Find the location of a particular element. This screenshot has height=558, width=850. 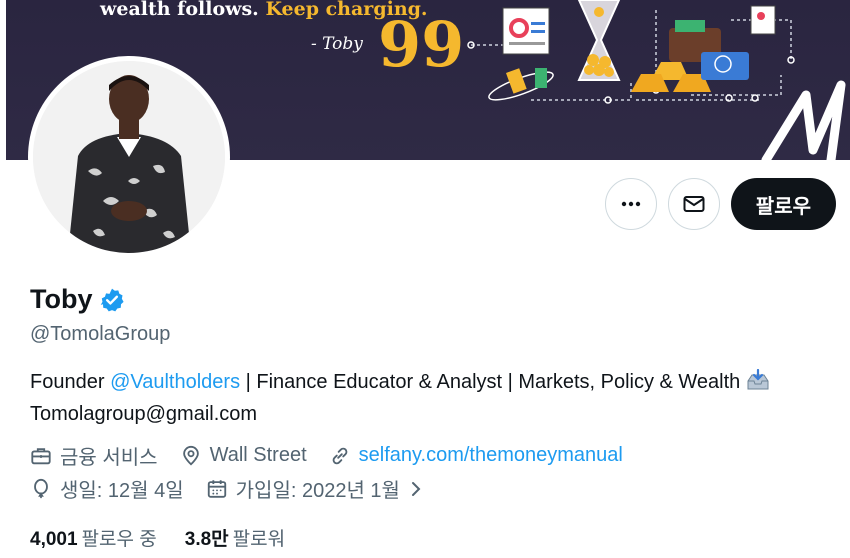

avatar-photo is located at coordinates (129, 157).